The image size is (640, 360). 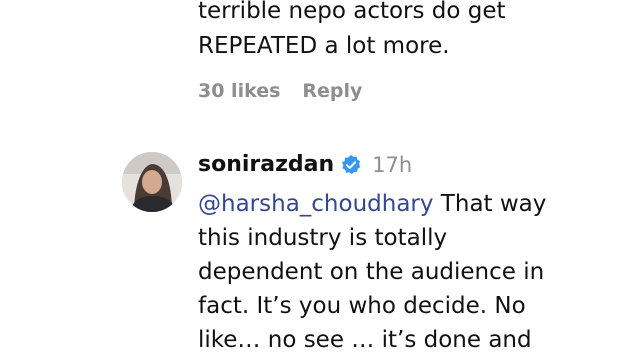 I want to click on mention-link: @harsha_choudhary, so click(x=316, y=204).